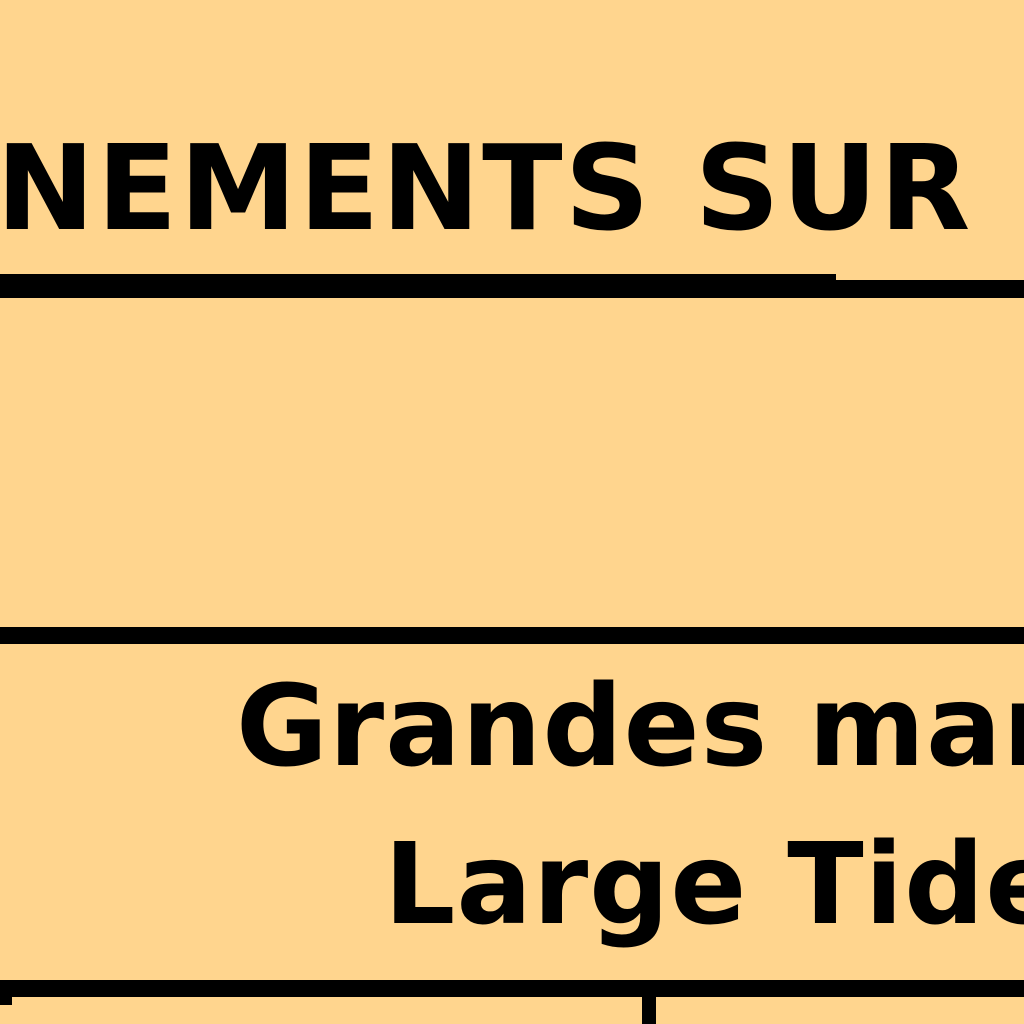 This screenshot has height=1024, width=1024. I want to click on table-row-divider, so click(512, 635).